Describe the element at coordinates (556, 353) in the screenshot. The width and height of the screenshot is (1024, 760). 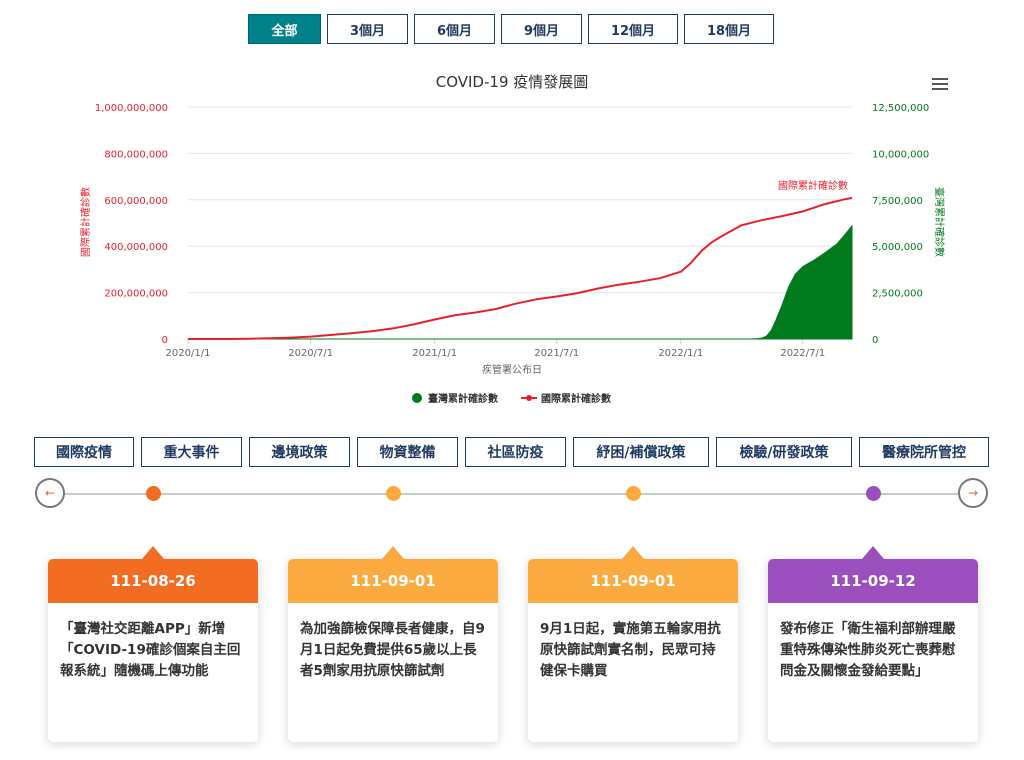
I see `x-tick-label: 2021/7/1` at that location.